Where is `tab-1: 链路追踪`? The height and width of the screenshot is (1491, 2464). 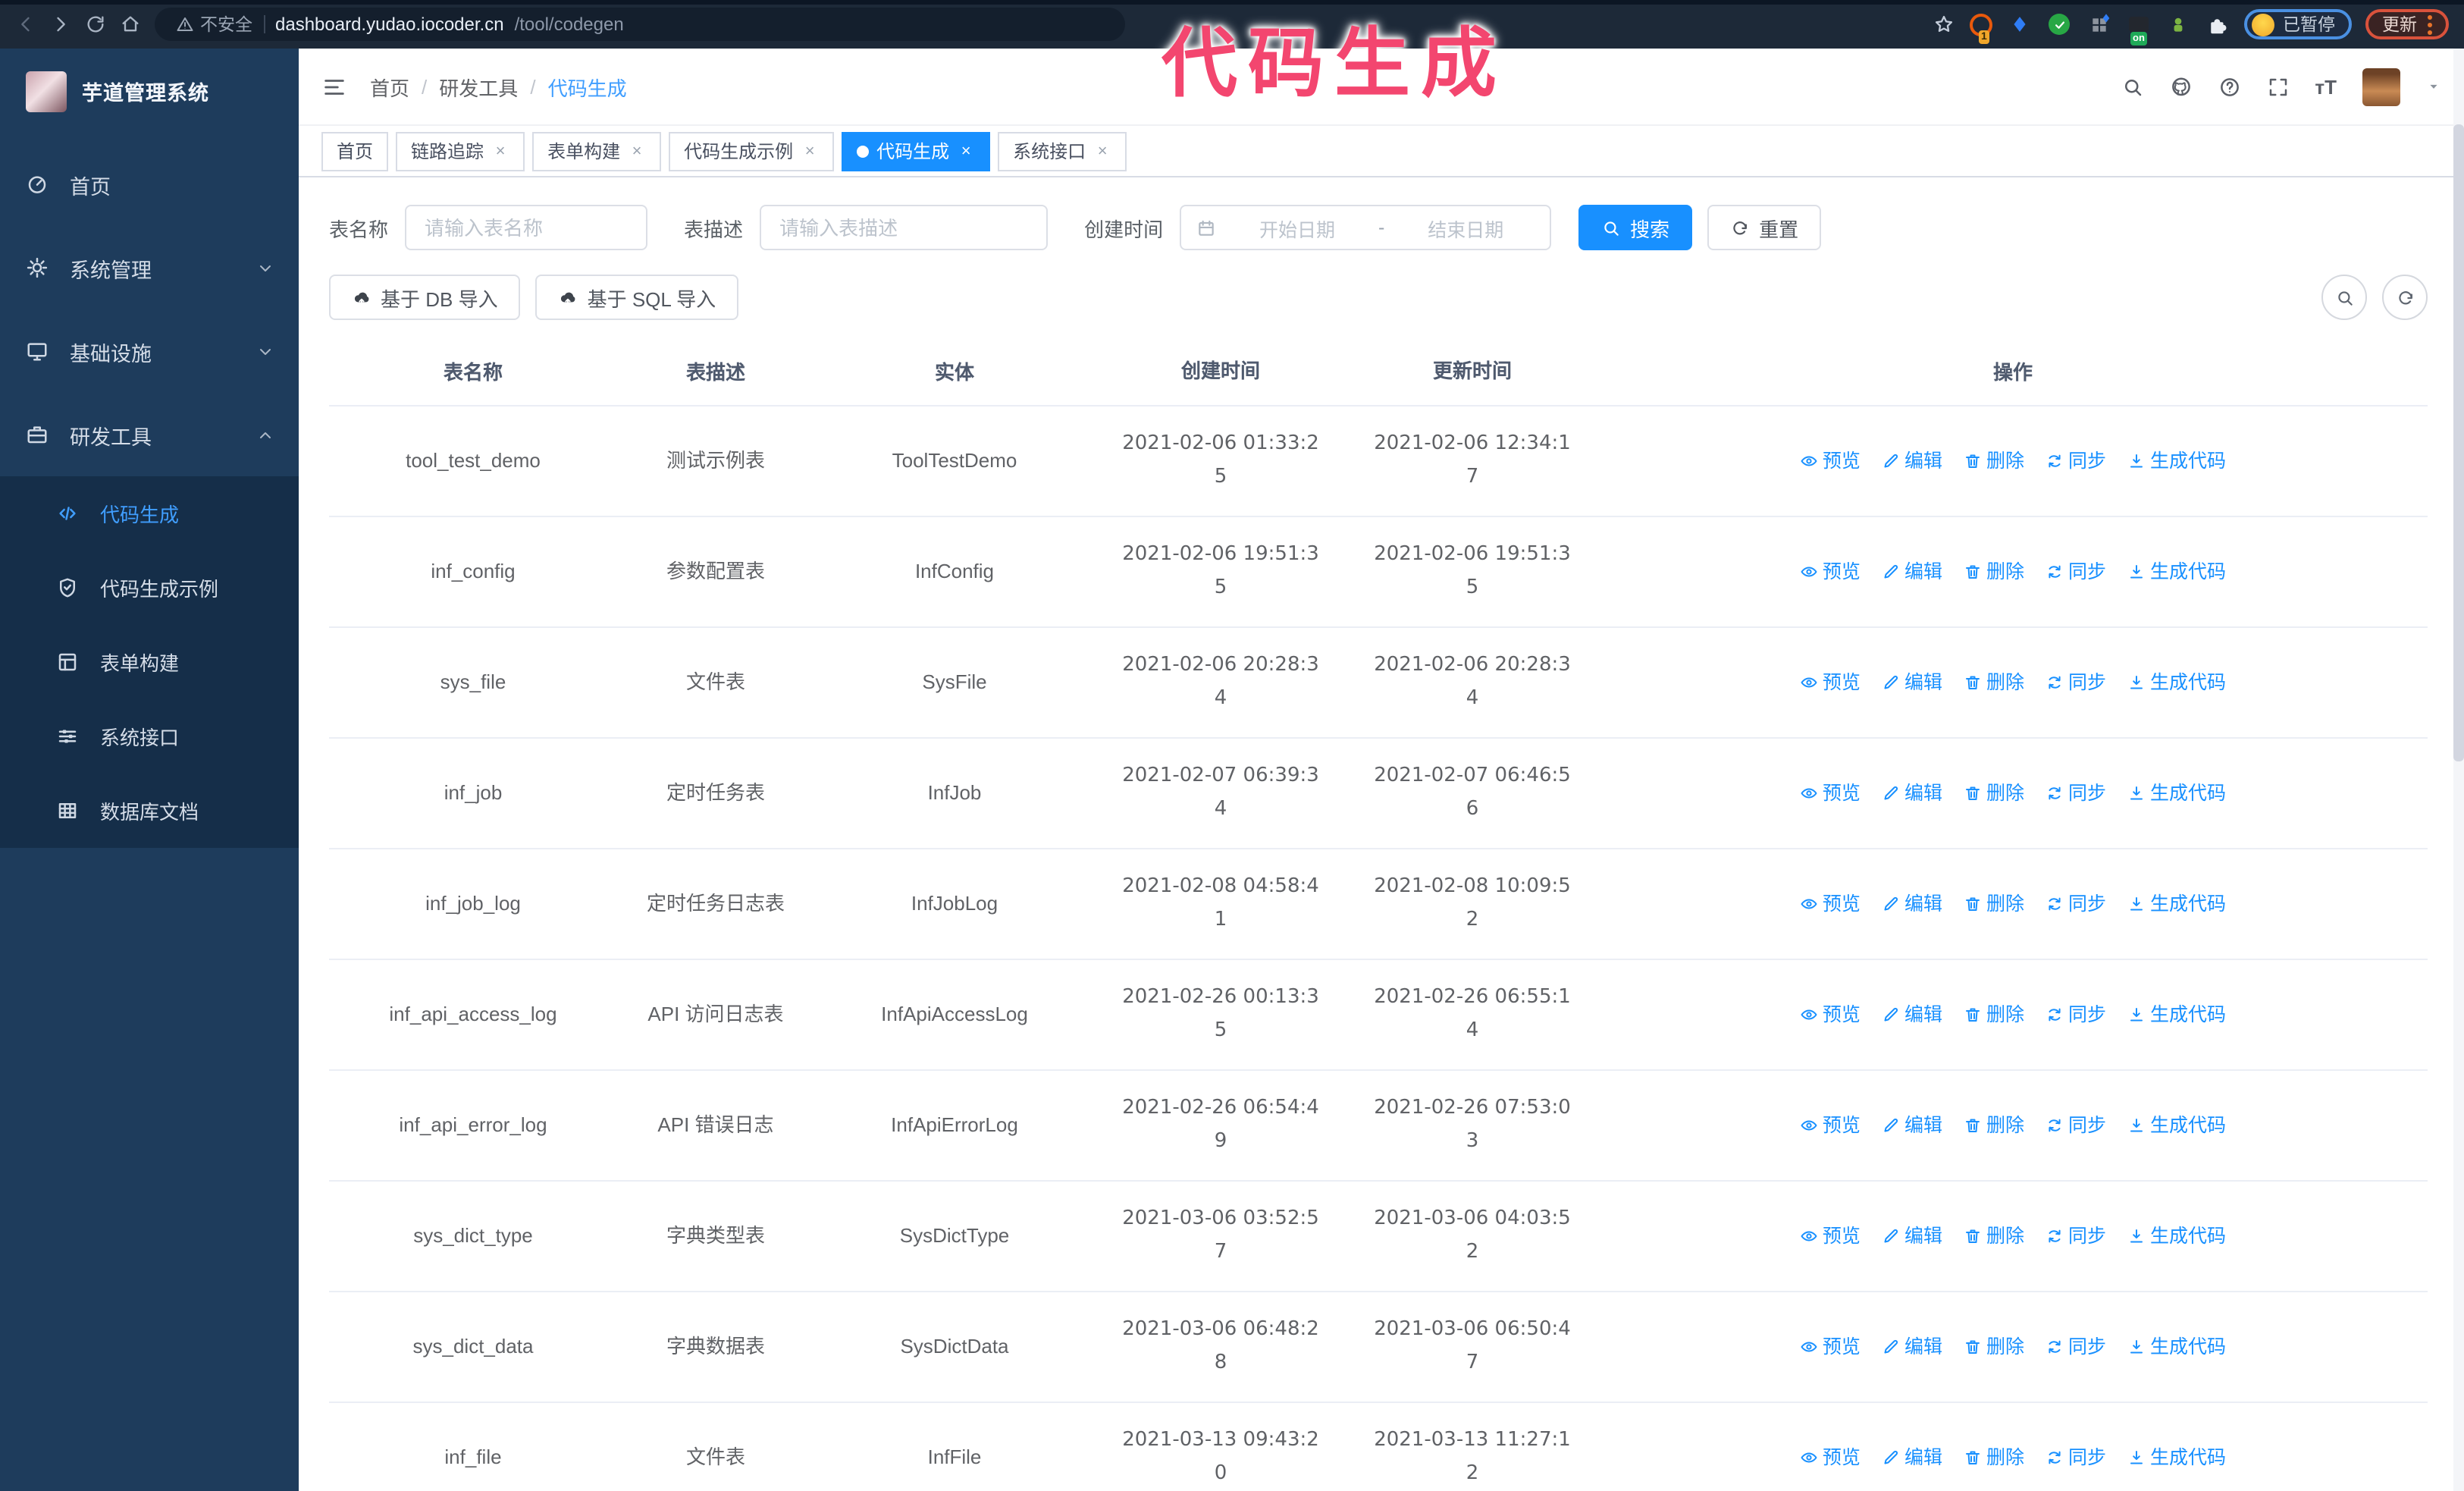 tab-1: 链路追踪 is located at coordinates (460, 151).